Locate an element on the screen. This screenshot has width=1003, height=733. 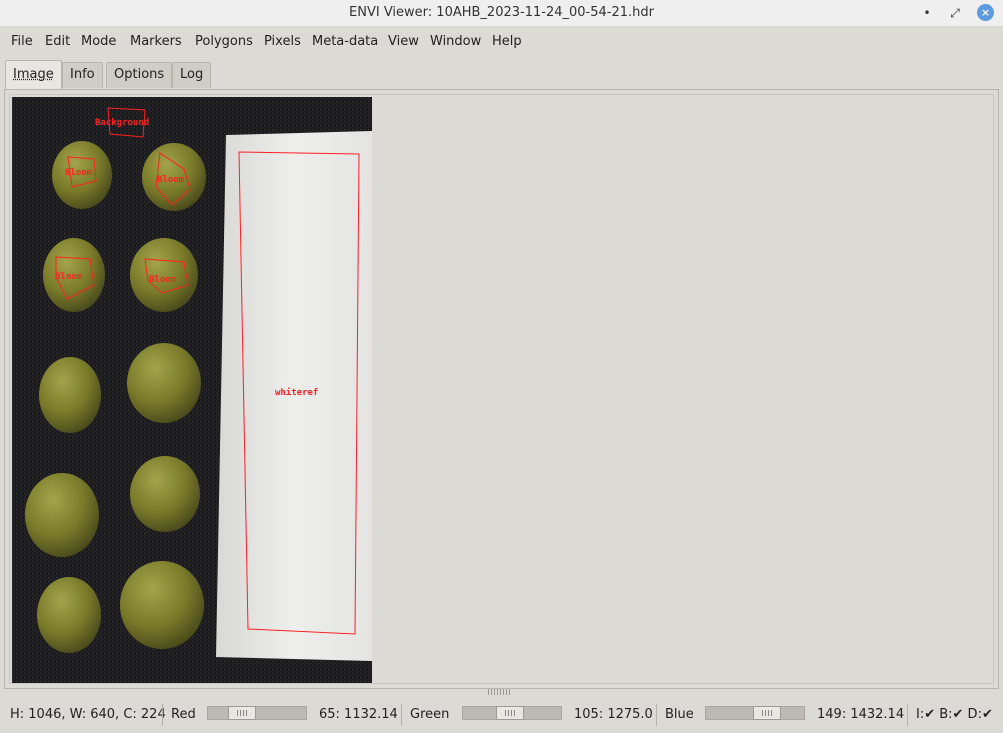
tab-log: Log is located at coordinates (192, 75).